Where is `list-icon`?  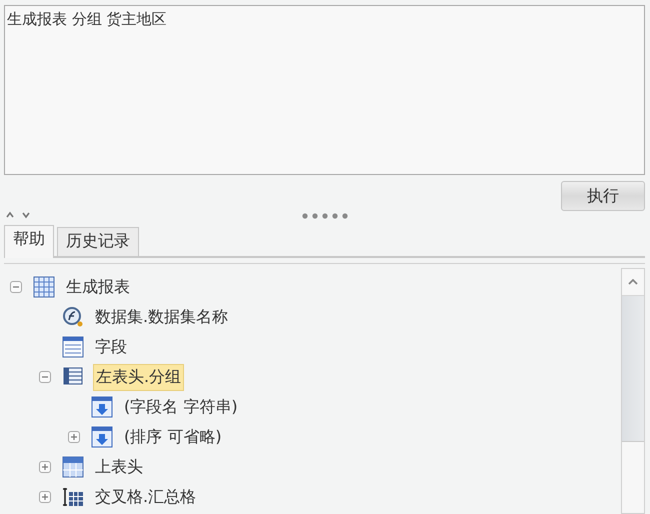 list-icon is located at coordinates (73, 347).